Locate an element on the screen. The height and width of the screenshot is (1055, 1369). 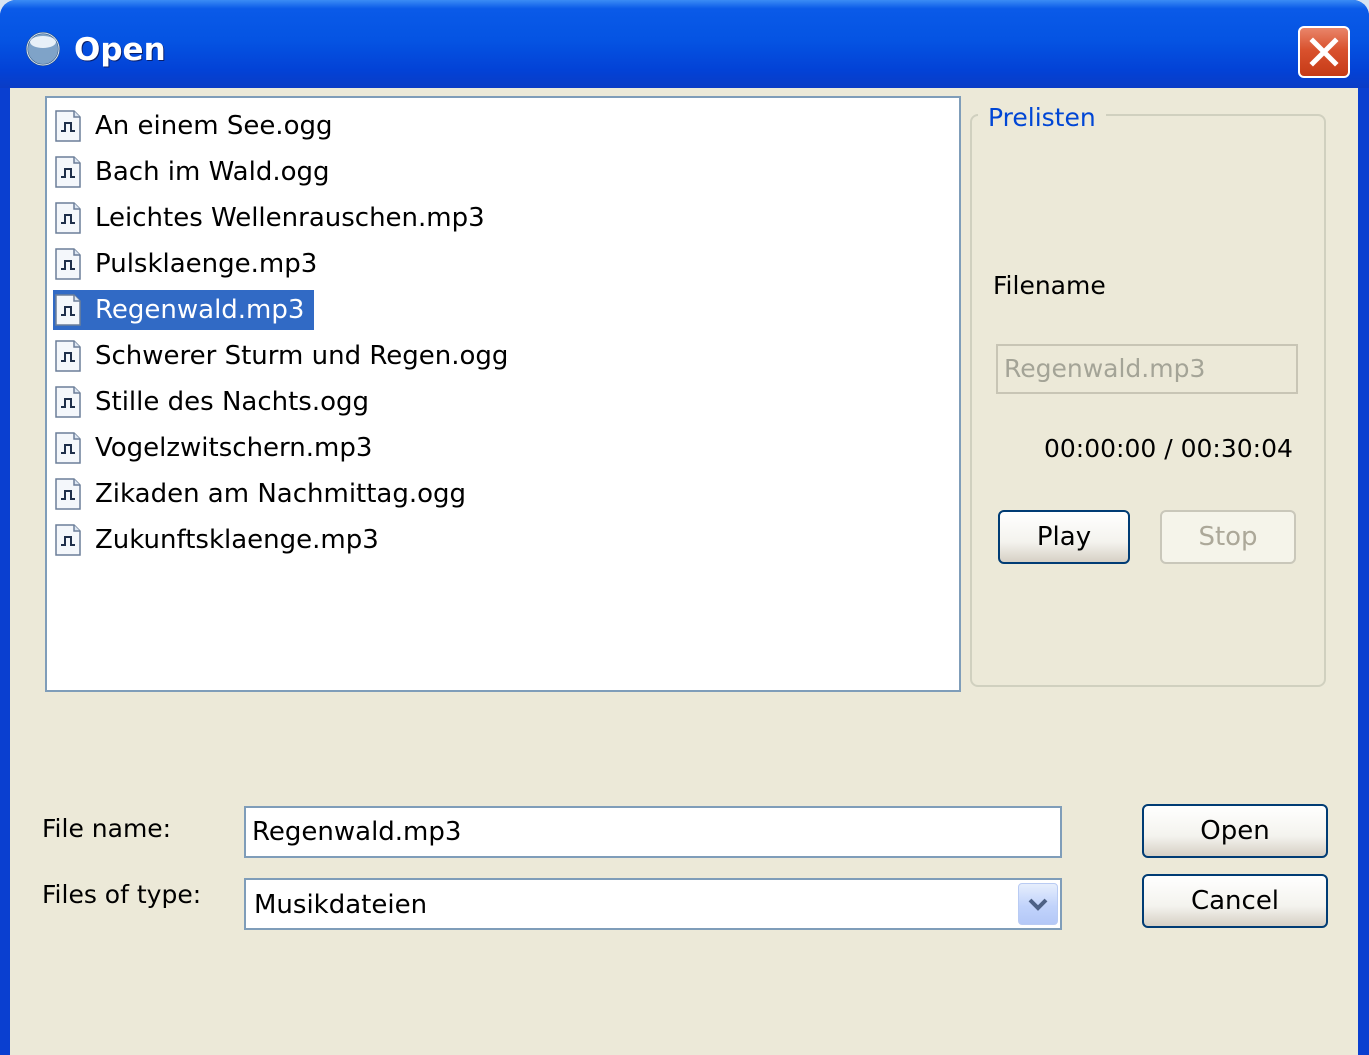
file-list-item: Regenwald.mp3 is located at coordinates (184, 310).